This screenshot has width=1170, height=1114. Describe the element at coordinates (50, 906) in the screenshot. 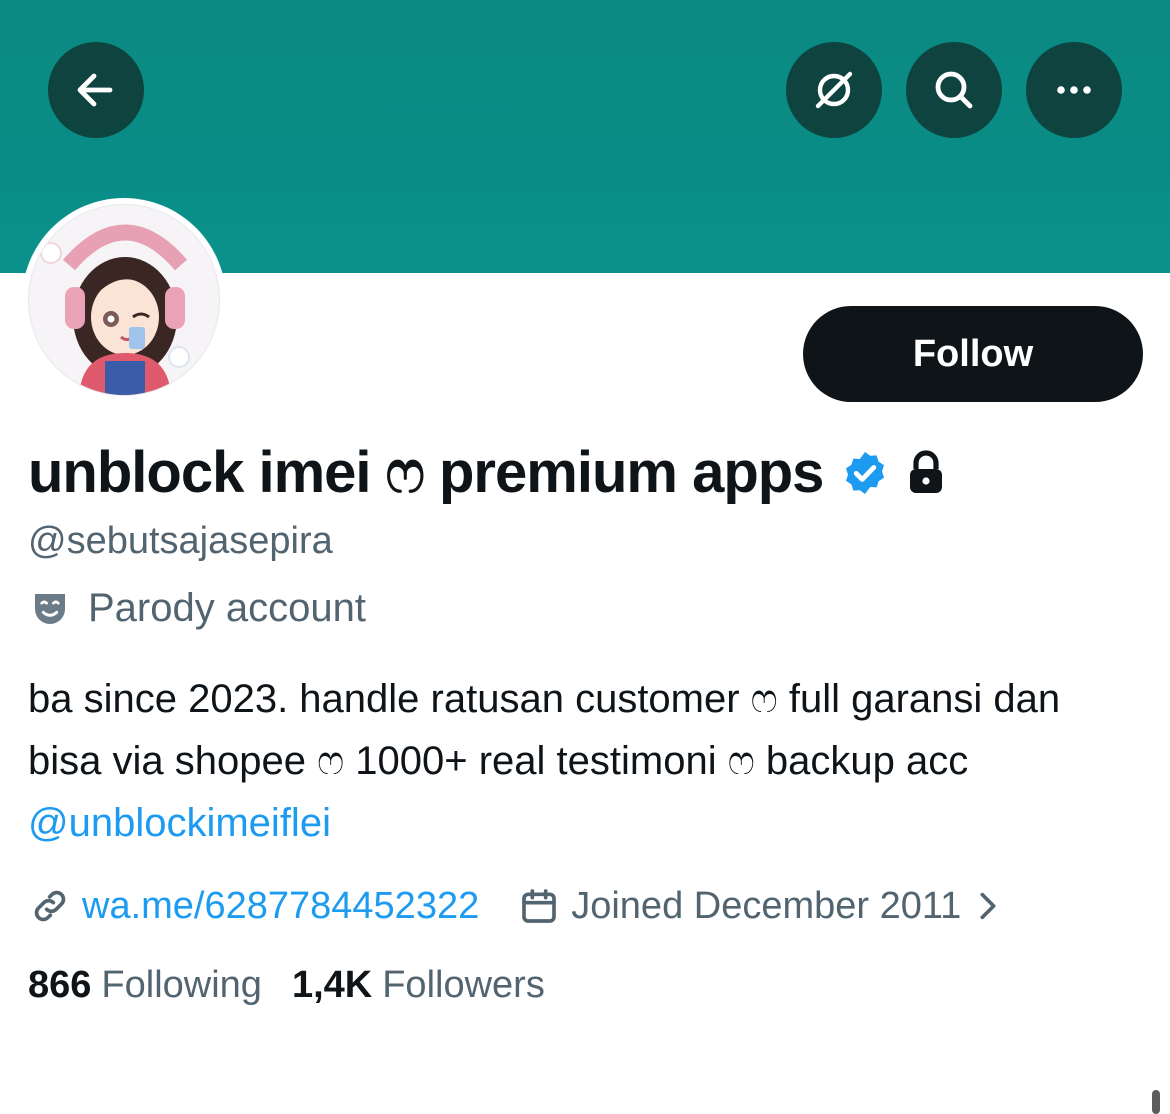

I see `link-icon` at that location.